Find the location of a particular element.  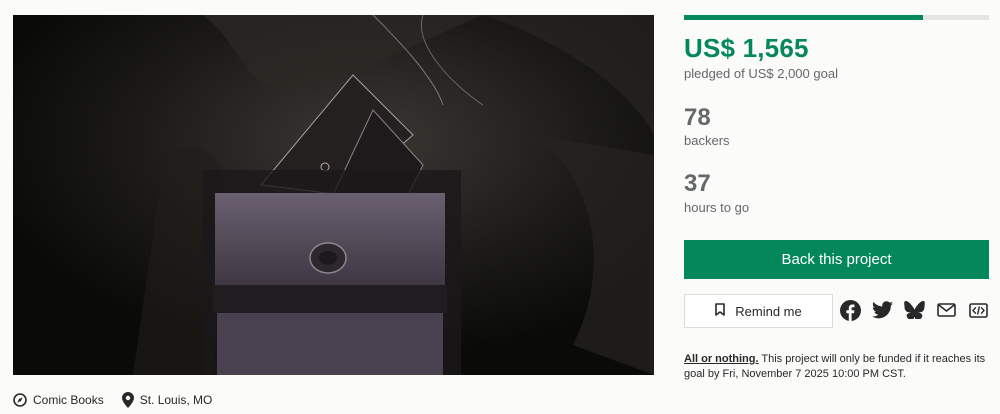

backers-label: backers is located at coordinates (707, 140).